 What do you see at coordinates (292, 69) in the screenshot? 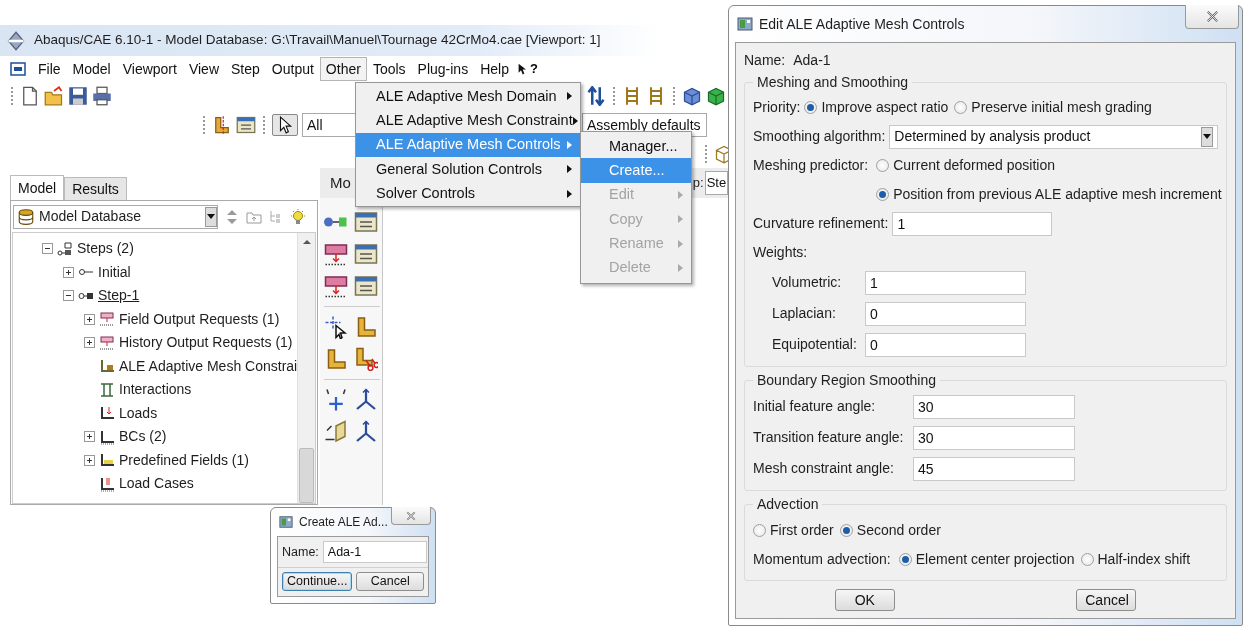
I see `menu-item: Output` at bounding box center [292, 69].